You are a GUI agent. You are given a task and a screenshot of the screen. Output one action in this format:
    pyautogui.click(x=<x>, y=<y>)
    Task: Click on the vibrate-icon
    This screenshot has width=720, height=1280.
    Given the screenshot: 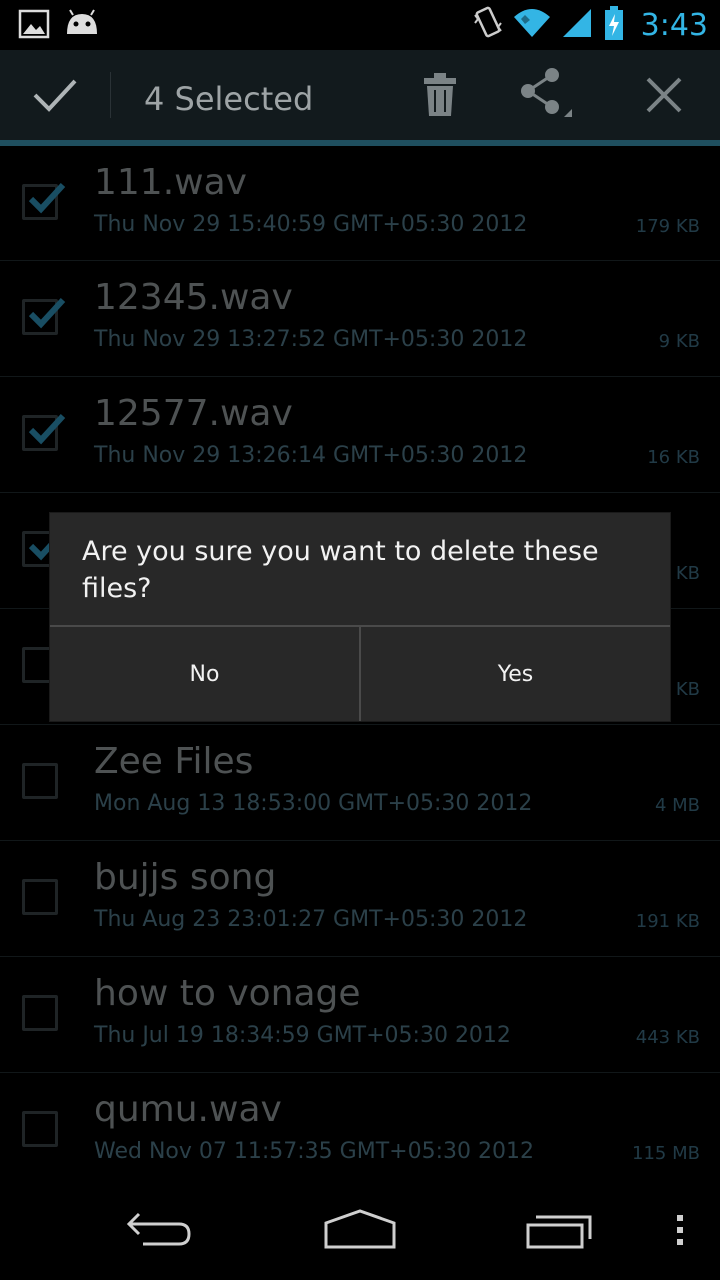 What is the action you would take?
    pyautogui.click(x=488, y=25)
    